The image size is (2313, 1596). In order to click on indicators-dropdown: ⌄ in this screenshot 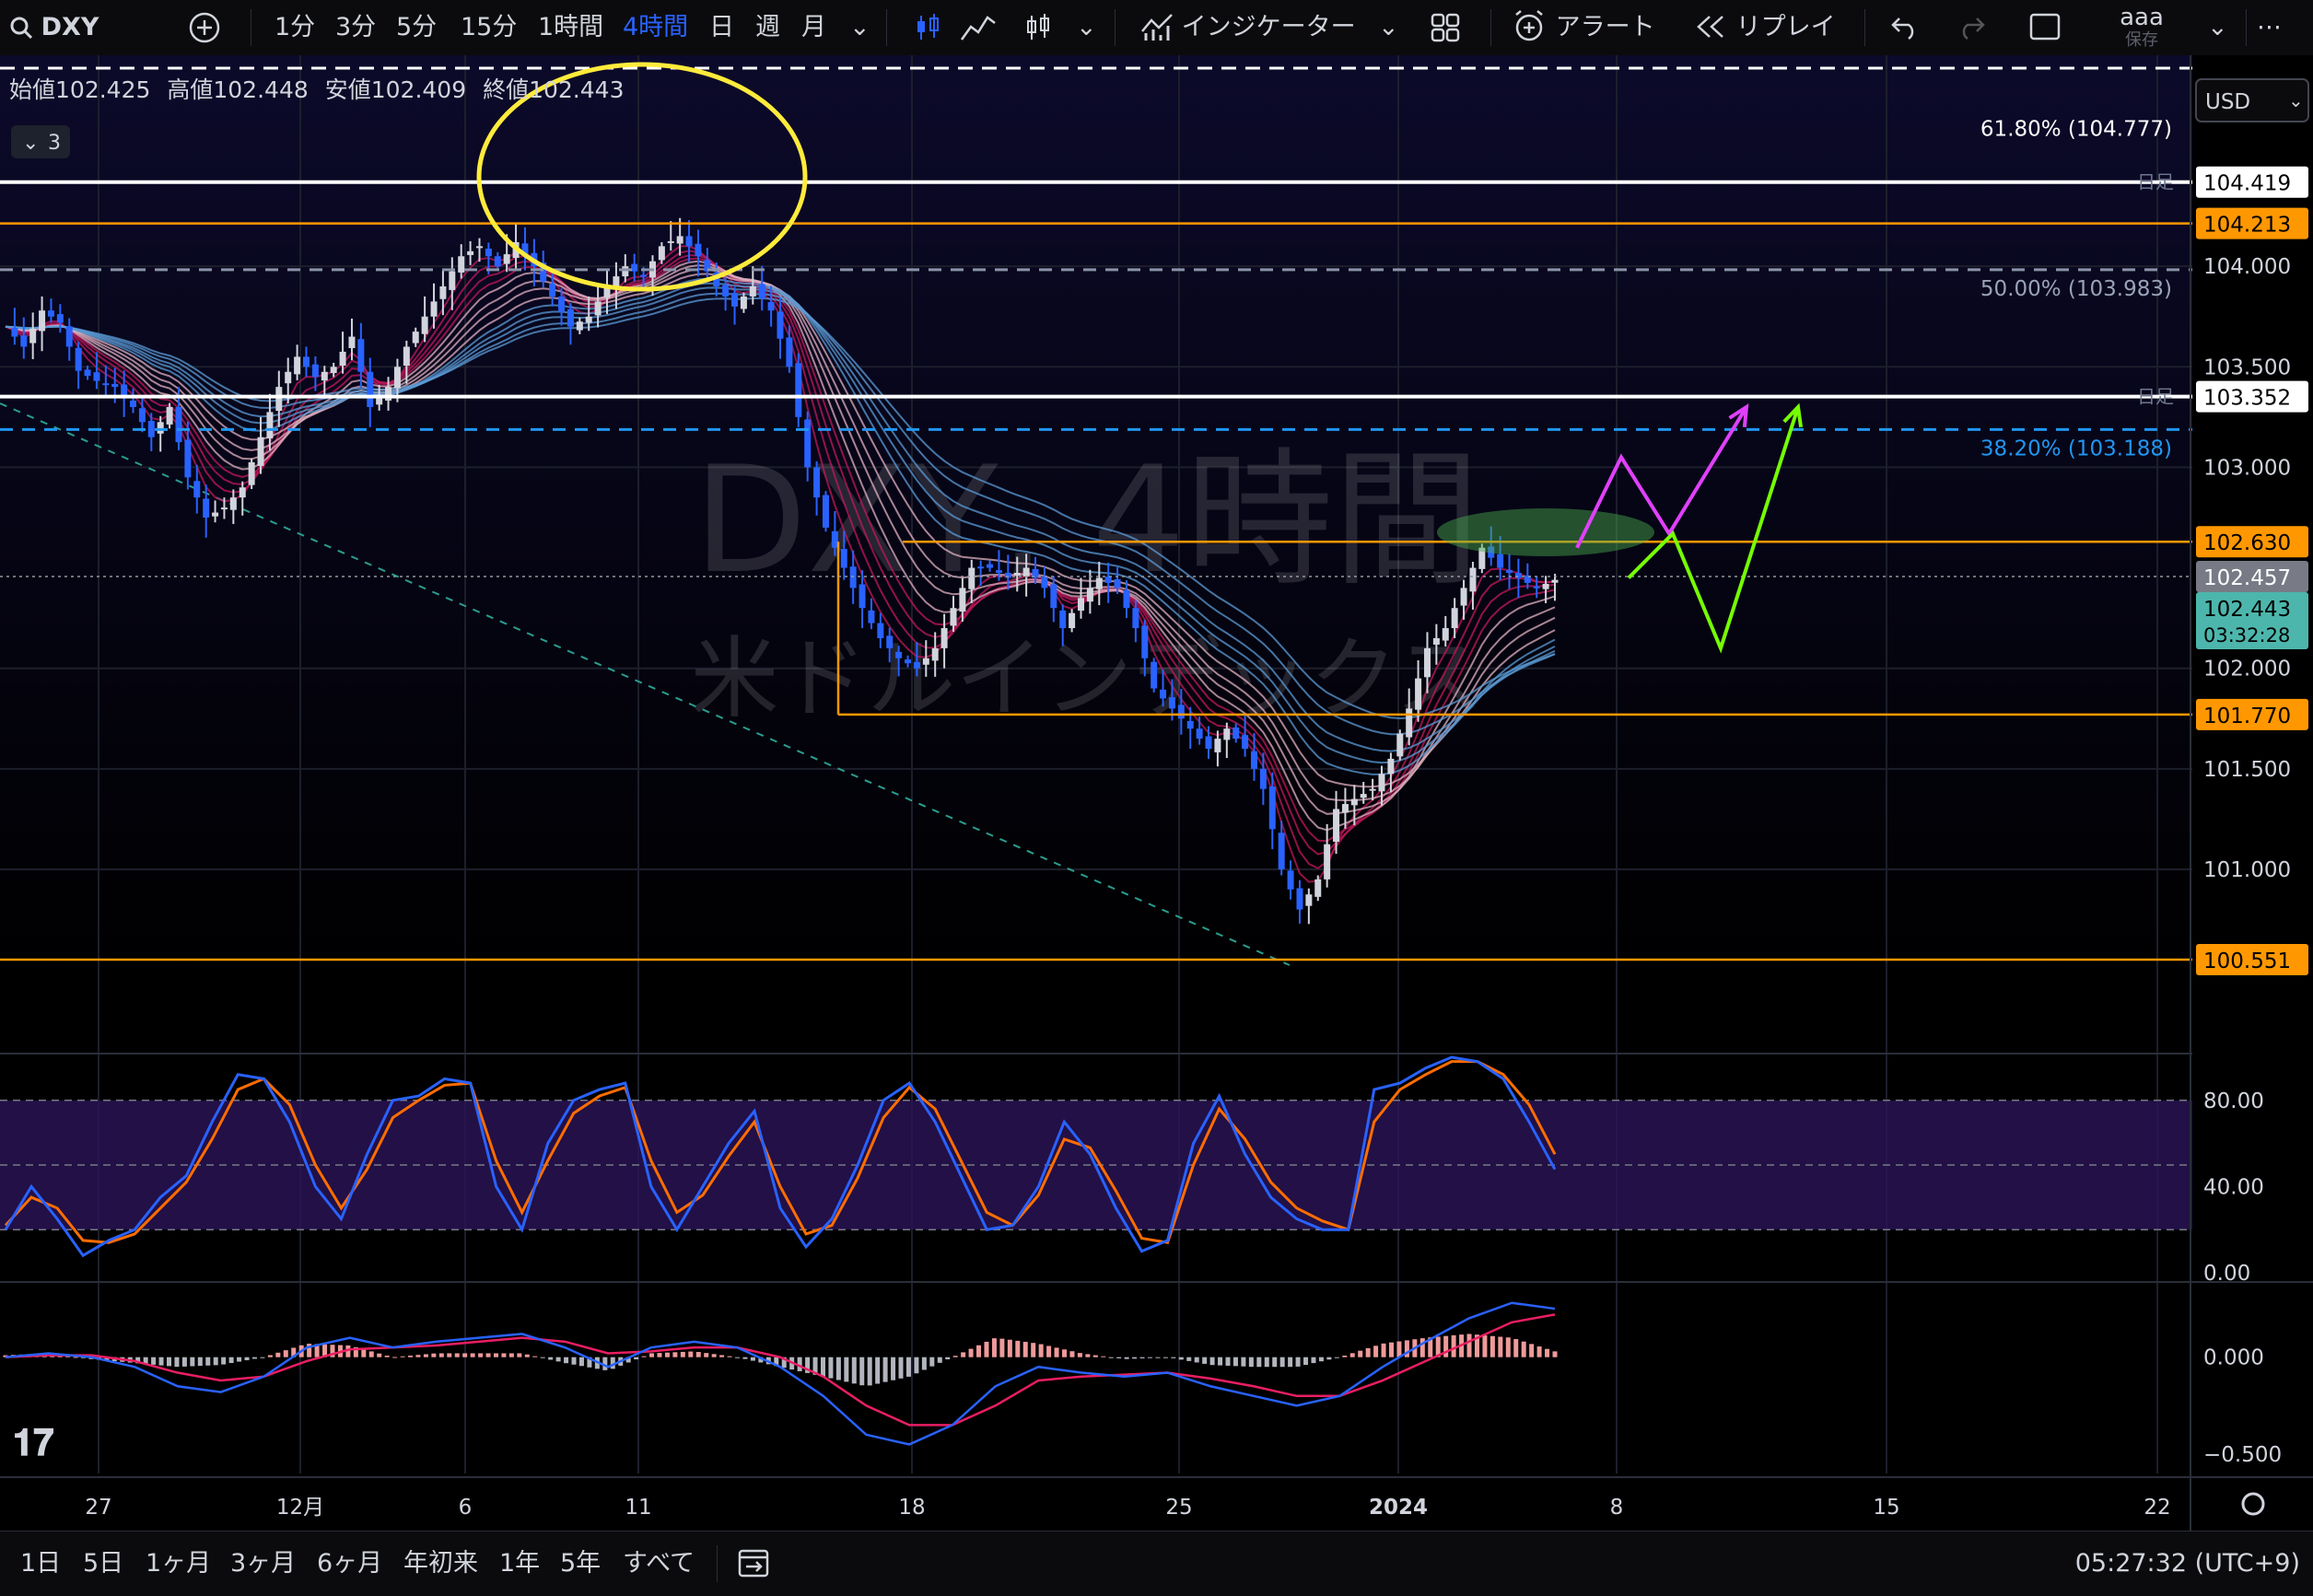, I will do `click(1388, 28)`.